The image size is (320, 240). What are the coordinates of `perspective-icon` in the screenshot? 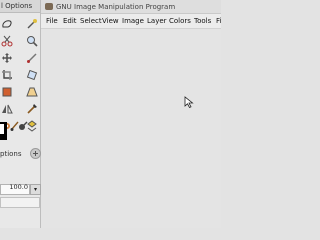 It's located at (32, 92).